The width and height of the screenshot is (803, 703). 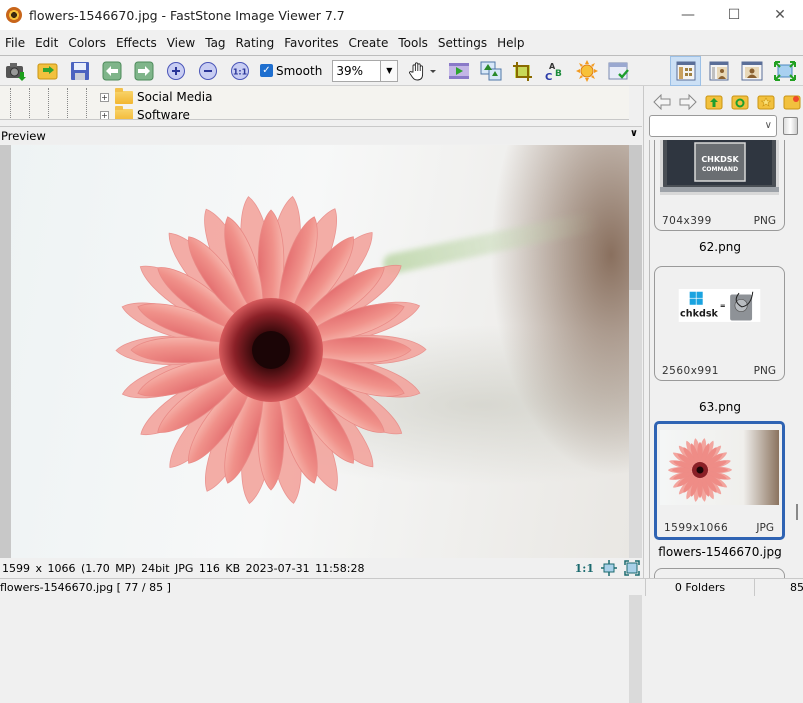 I want to click on maximize-button: ☐, so click(x=734, y=15).